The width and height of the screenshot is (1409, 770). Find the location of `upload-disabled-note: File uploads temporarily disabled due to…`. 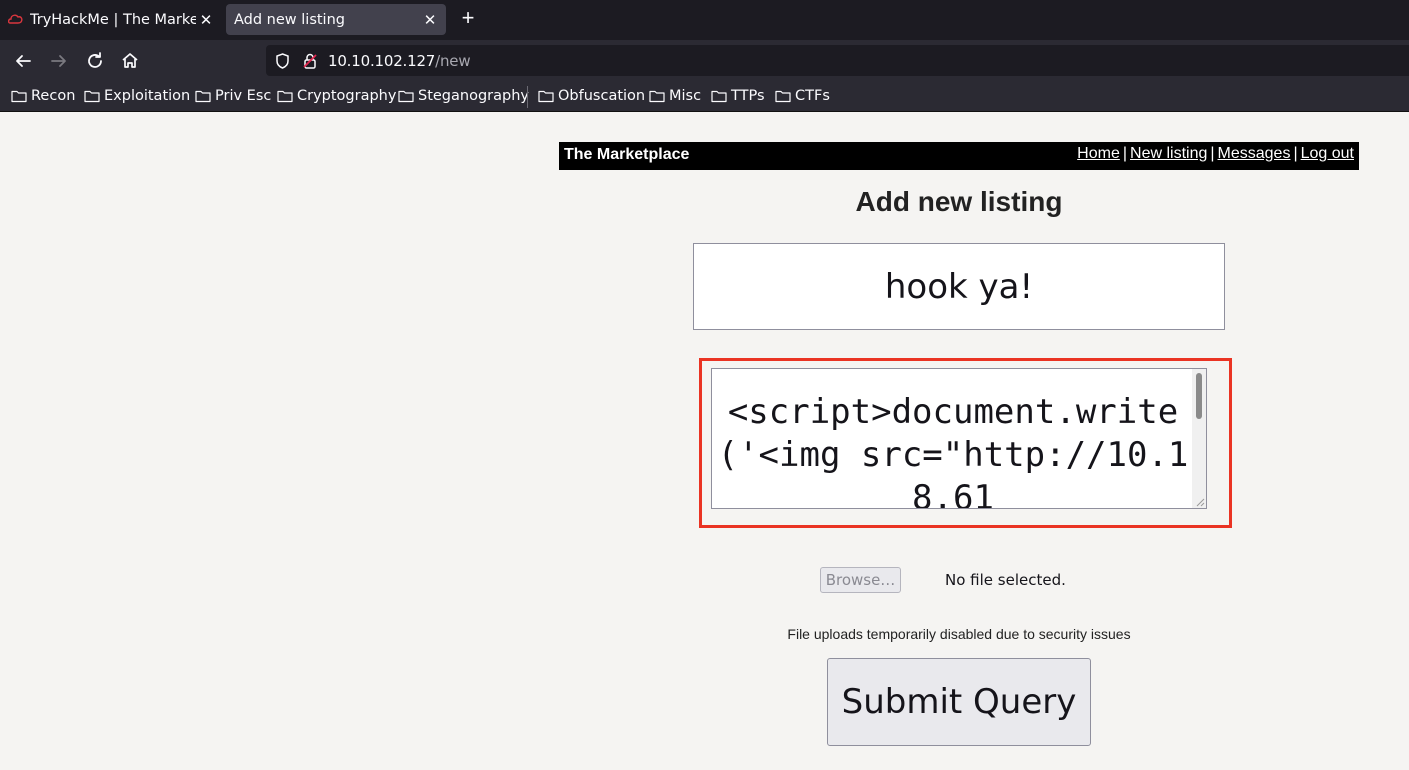

upload-disabled-note: File uploads temporarily disabled due to… is located at coordinates (959, 634).